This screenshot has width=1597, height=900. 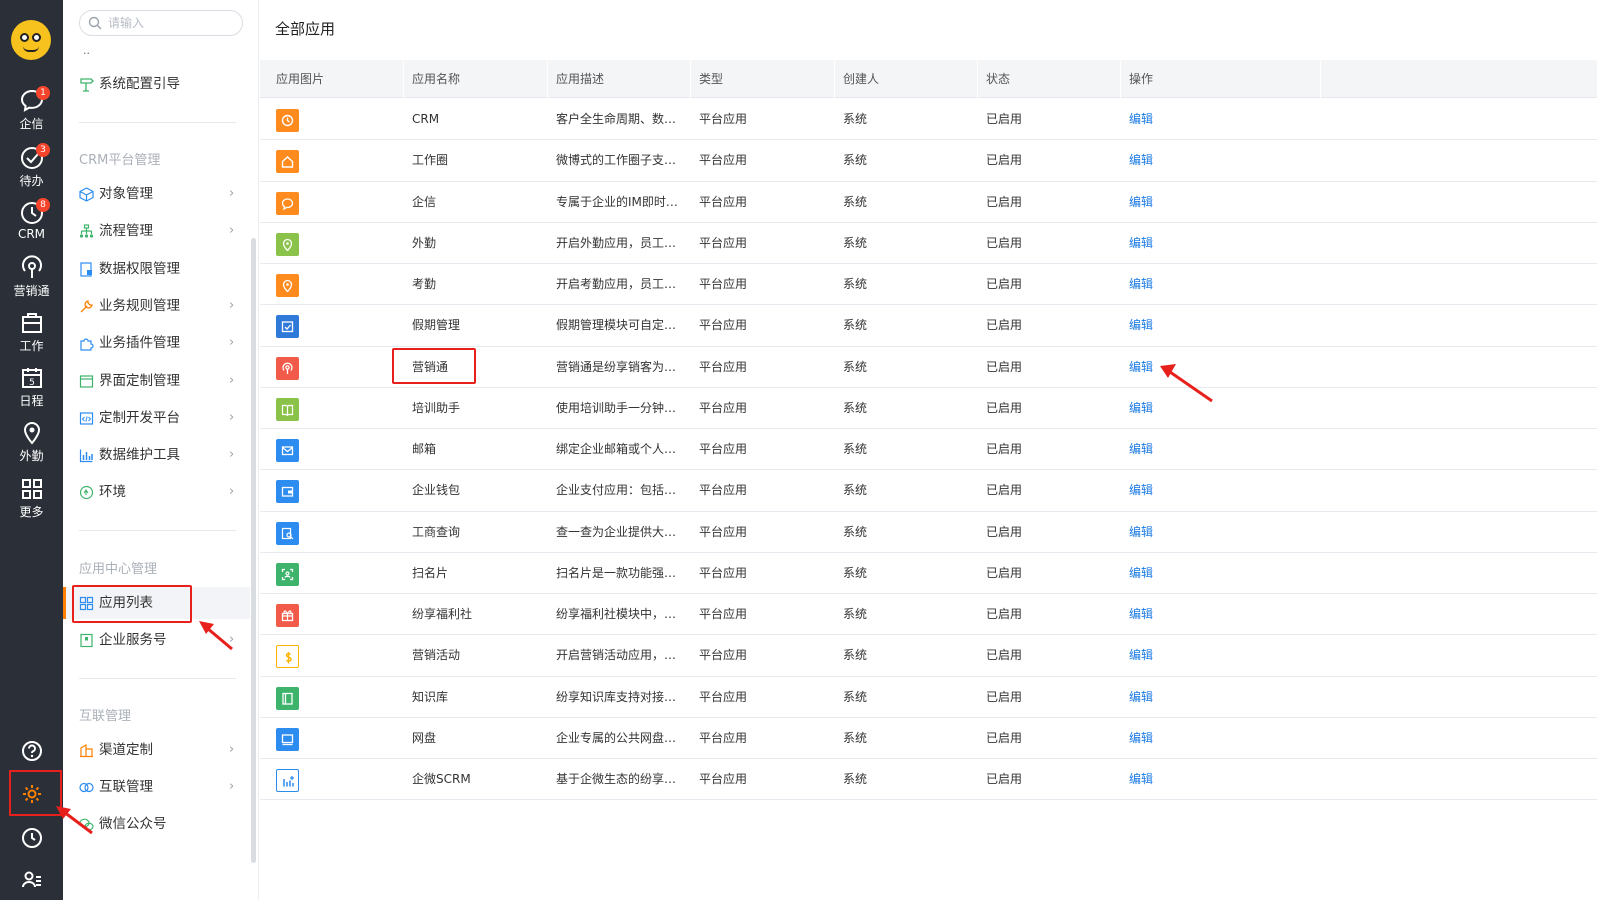 I want to click on table-row: 知识库 纷享知识库支持对接… 平台应用 系统 已启用 编辑, so click(x=928, y=697).